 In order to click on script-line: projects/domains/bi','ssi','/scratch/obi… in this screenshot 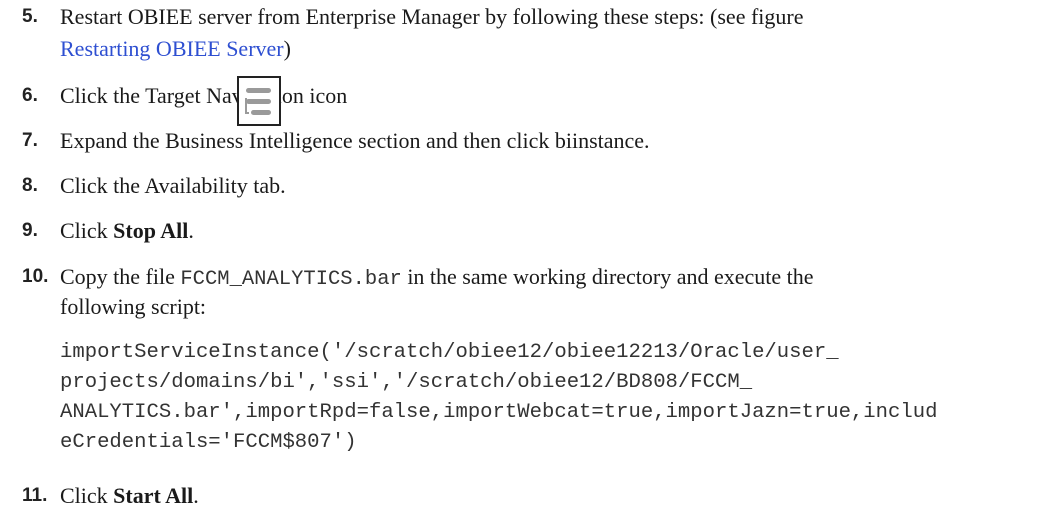, I will do `click(406, 382)`.